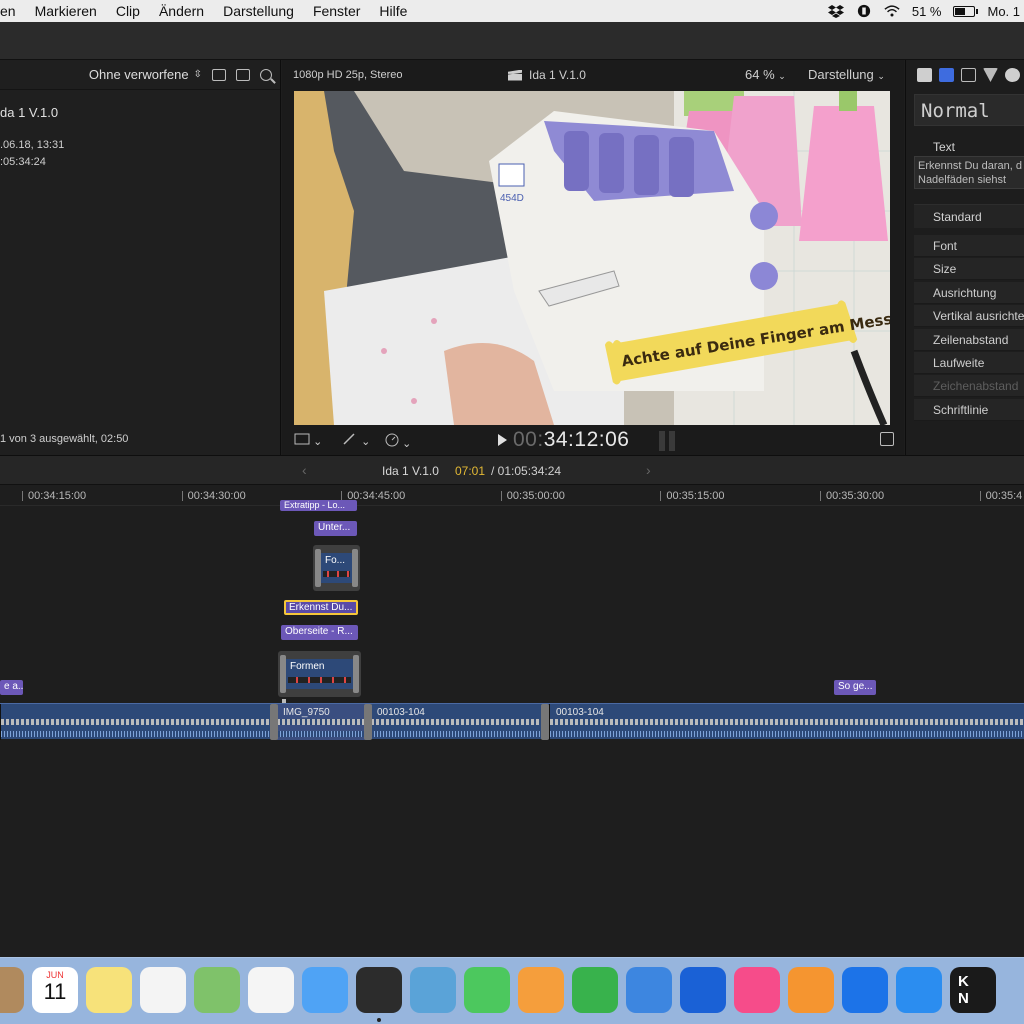  I want to click on viewer-controls: ⌄ ⌄ ⌄ 00:34:12:06, so click(593, 440).